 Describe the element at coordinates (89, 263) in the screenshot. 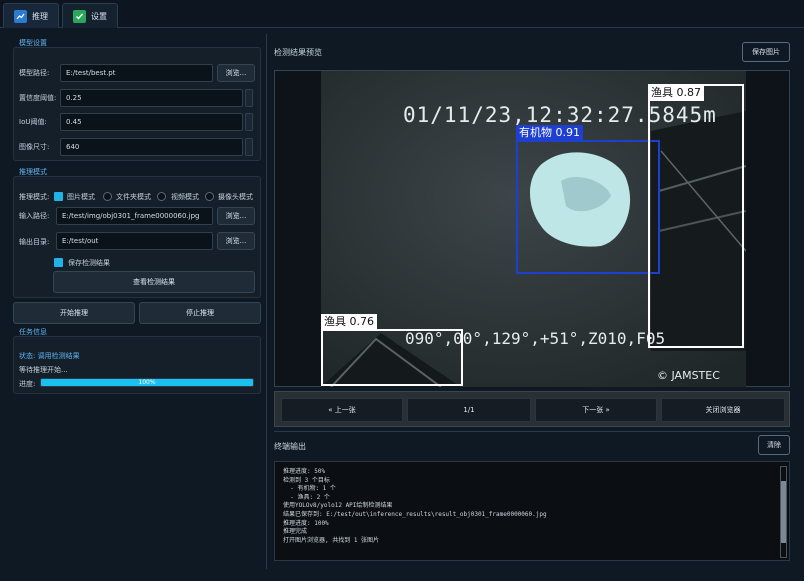

I see `save-results-label: 保存检测结果` at that location.